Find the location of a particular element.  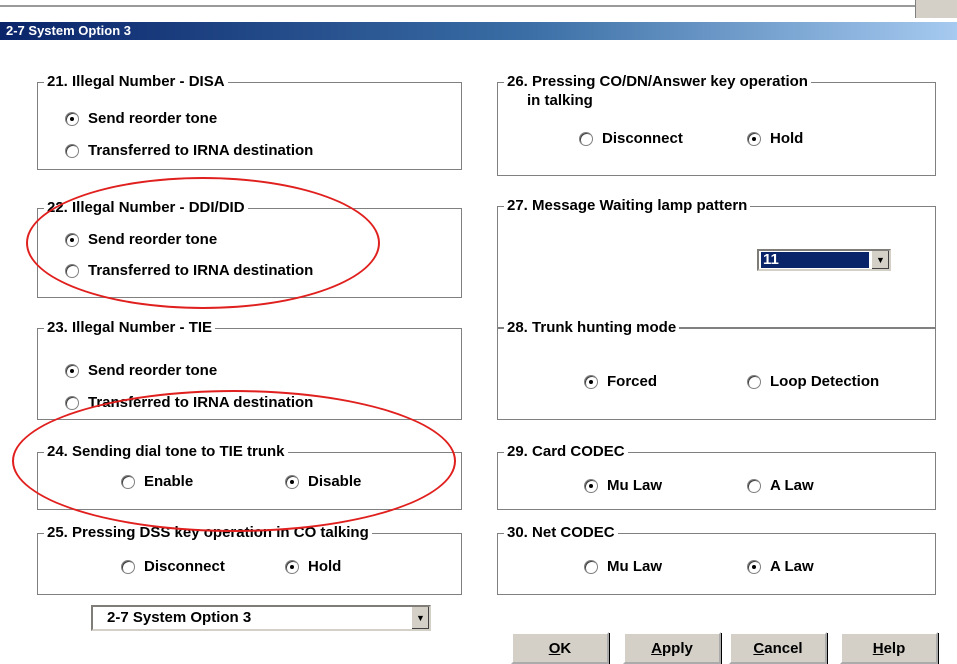

group-29-title: 29. Card CODEC is located at coordinates (566, 452).